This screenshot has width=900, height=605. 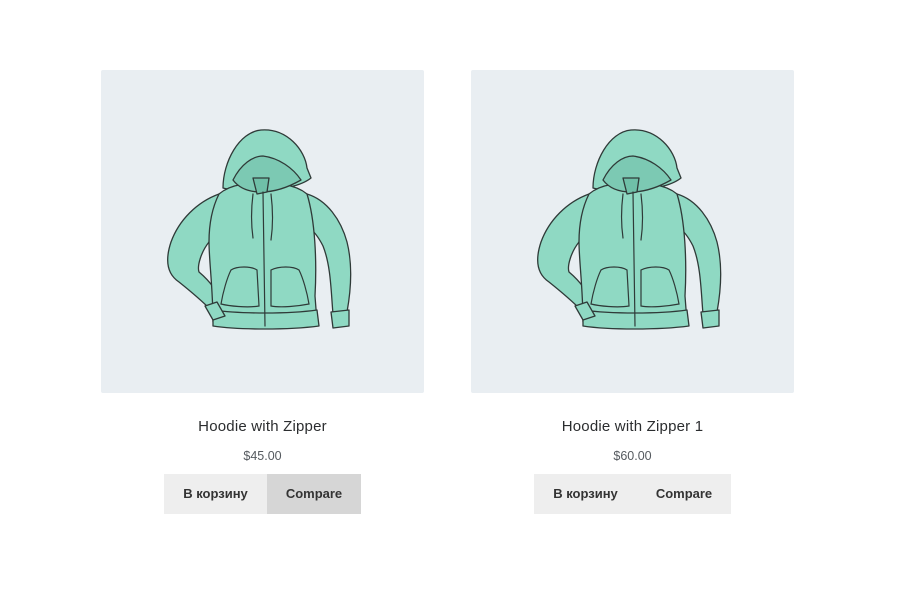 What do you see at coordinates (632, 456) in the screenshot?
I see `product-price: $60.00` at bounding box center [632, 456].